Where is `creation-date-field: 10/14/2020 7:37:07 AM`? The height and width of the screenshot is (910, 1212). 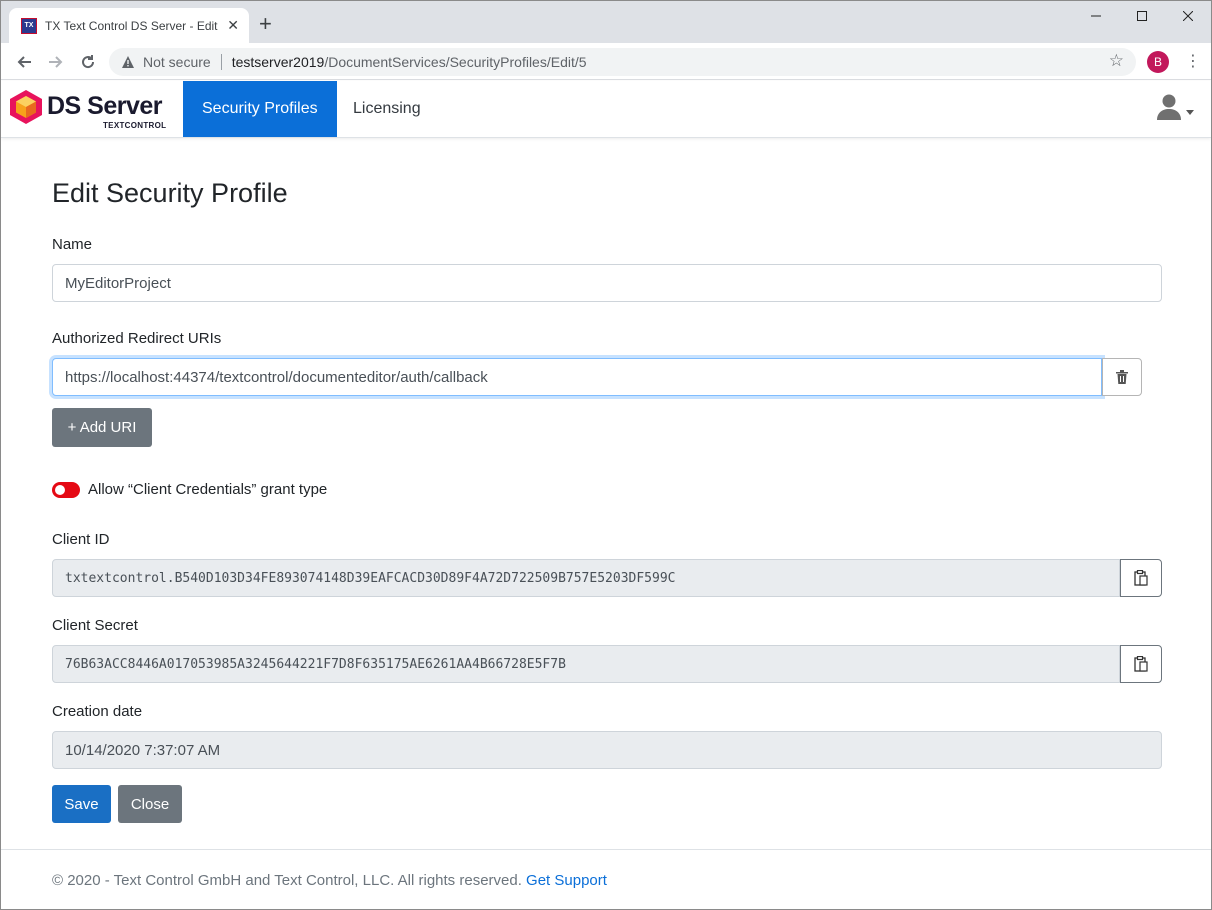
creation-date-field: 10/14/2020 7:37:07 AM is located at coordinates (607, 750).